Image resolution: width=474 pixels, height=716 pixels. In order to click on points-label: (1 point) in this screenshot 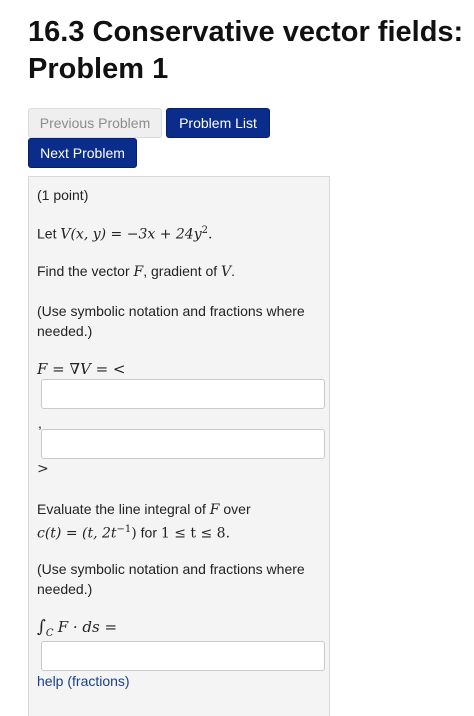, I will do `click(63, 195)`.